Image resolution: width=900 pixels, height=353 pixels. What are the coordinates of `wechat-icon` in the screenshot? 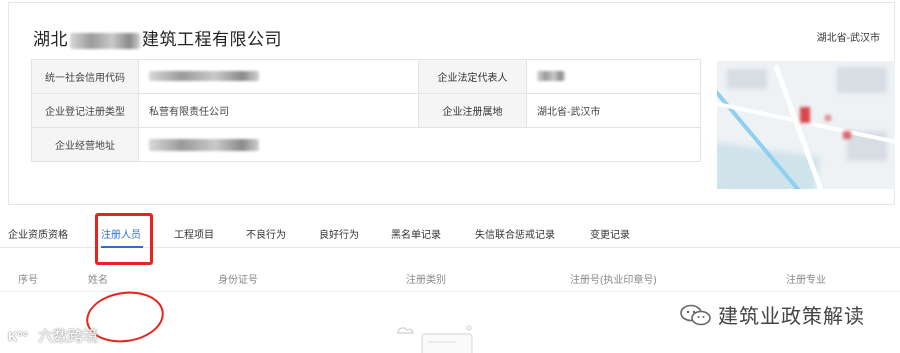 It's located at (695, 315).